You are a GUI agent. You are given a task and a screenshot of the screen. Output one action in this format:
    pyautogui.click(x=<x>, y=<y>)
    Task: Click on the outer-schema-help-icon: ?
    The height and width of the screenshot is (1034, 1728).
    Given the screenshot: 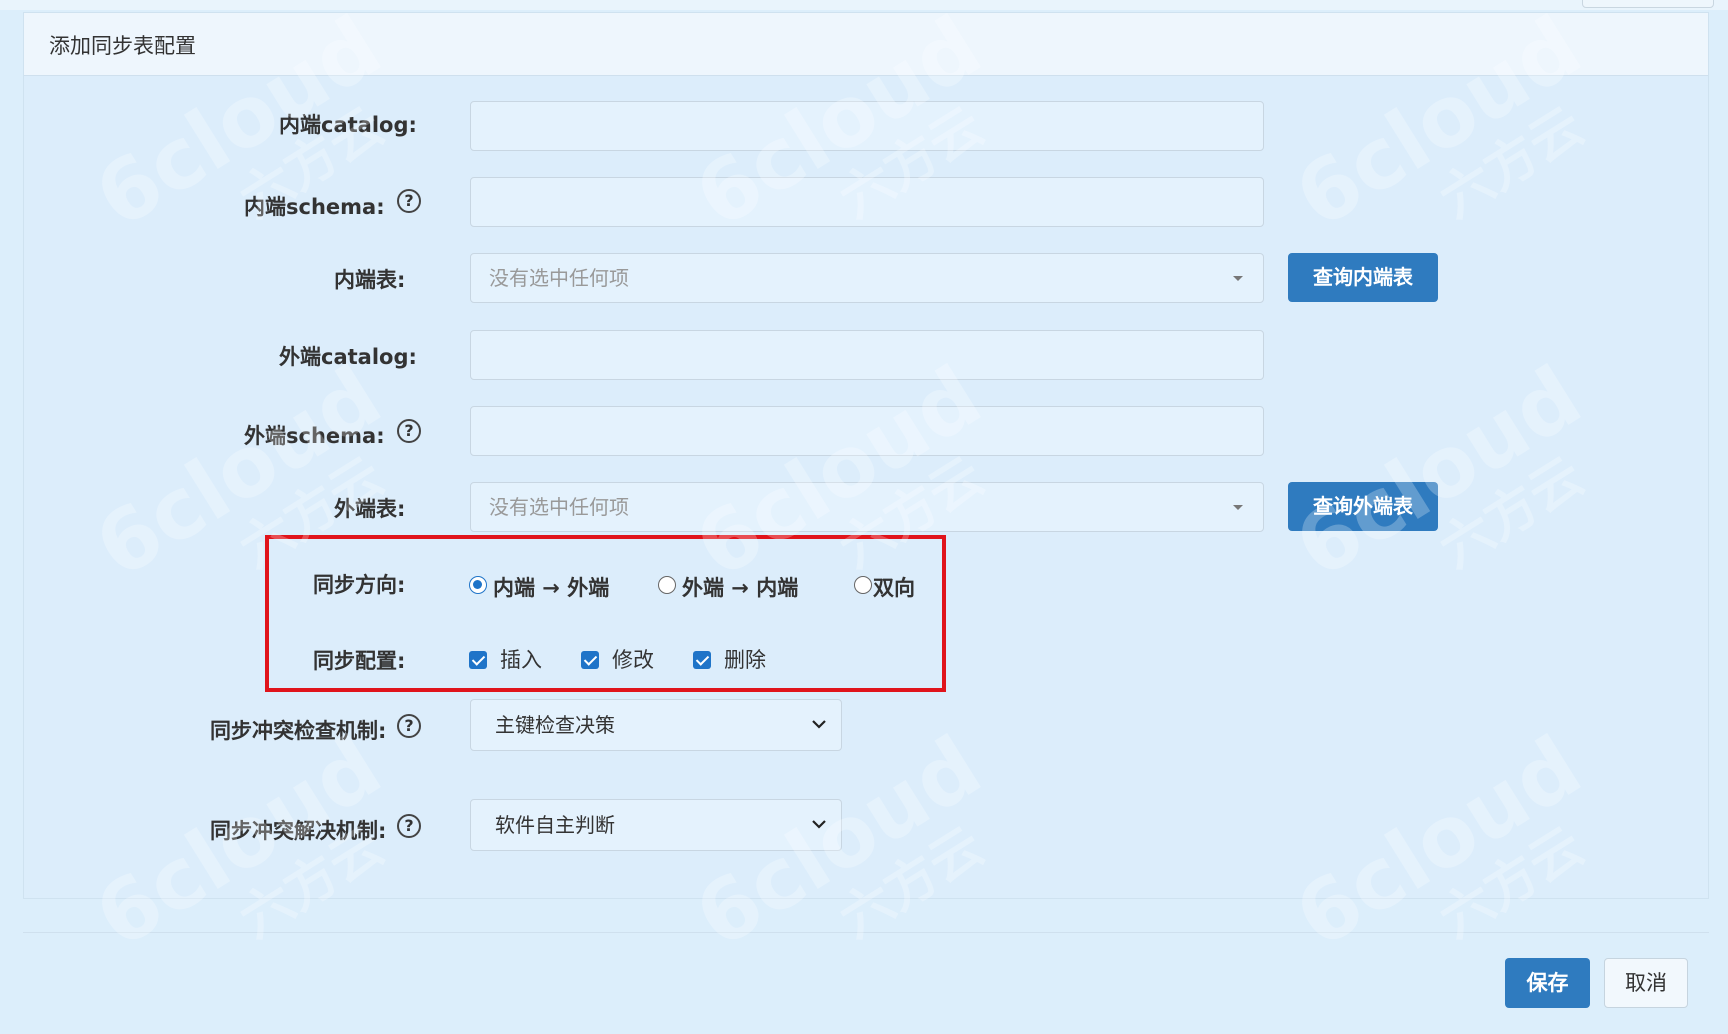 What is the action you would take?
    pyautogui.click(x=409, y=431)
    